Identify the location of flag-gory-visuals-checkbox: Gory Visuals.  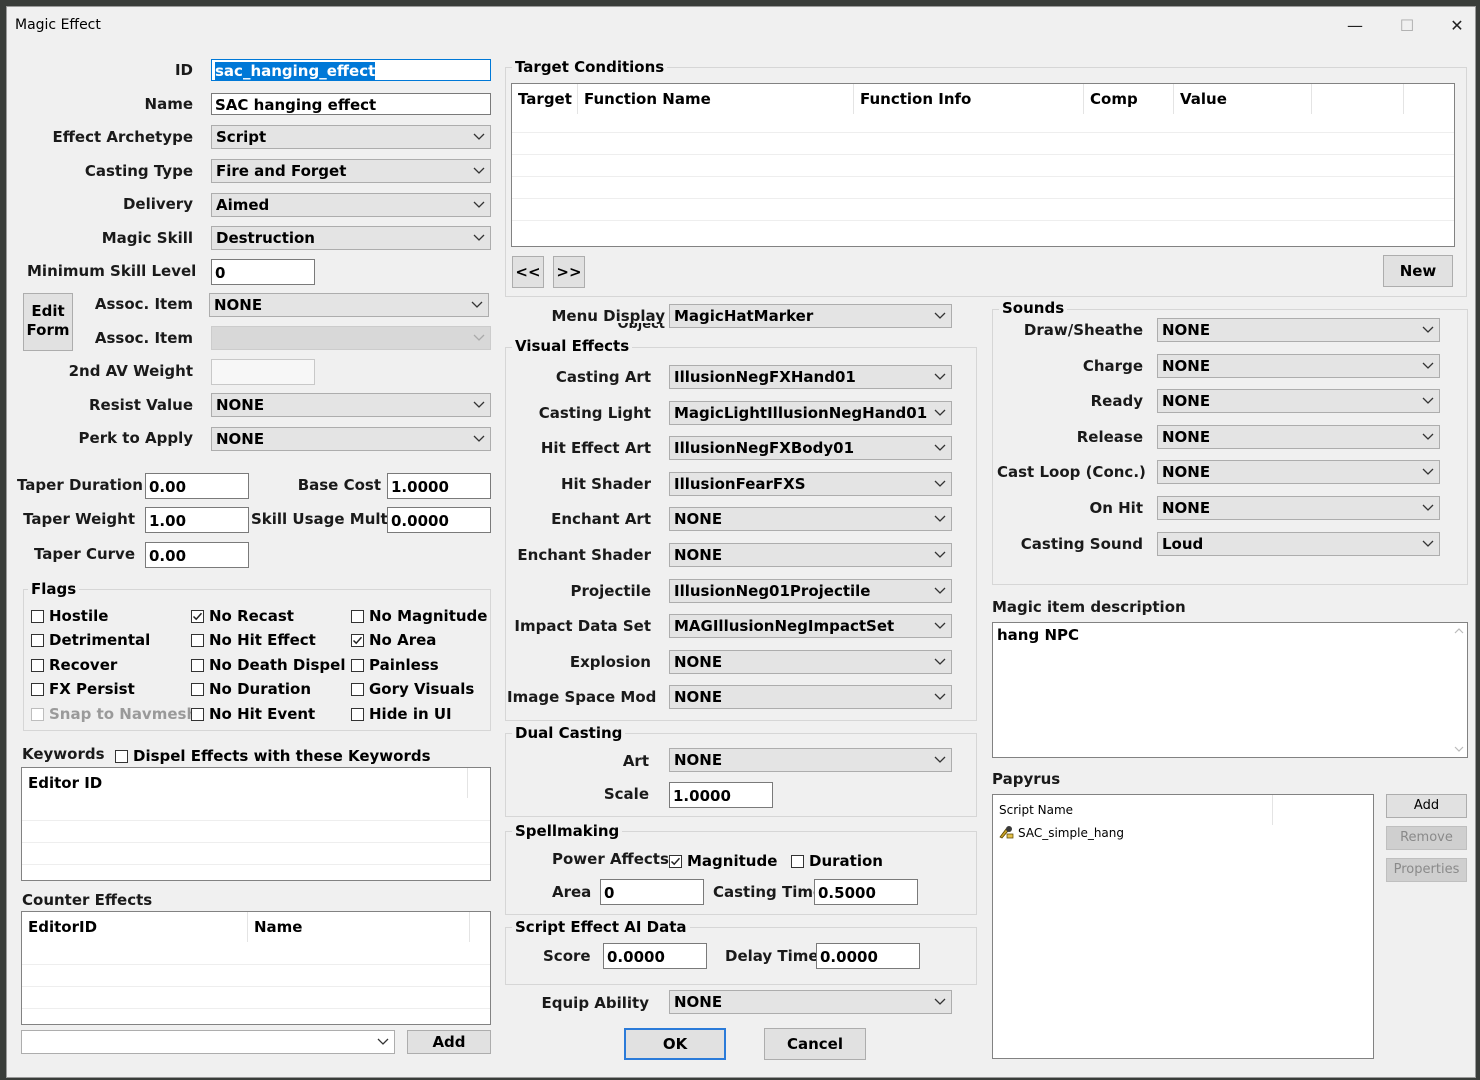
(412, 689).